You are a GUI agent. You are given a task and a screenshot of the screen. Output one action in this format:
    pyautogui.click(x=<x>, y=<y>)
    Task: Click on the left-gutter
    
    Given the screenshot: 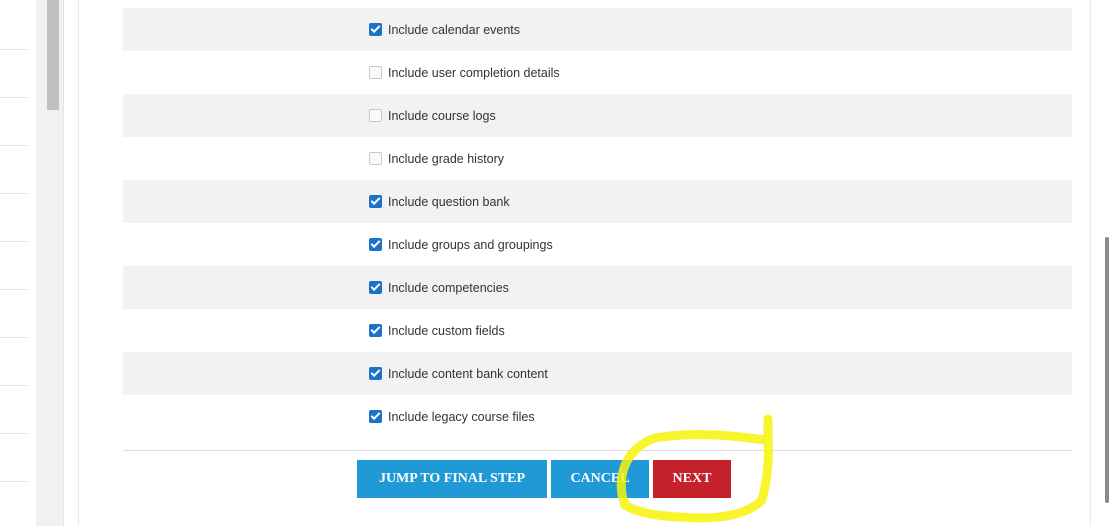 What is the action you would take?
    pyautogui.click(x=18, y=263)
    